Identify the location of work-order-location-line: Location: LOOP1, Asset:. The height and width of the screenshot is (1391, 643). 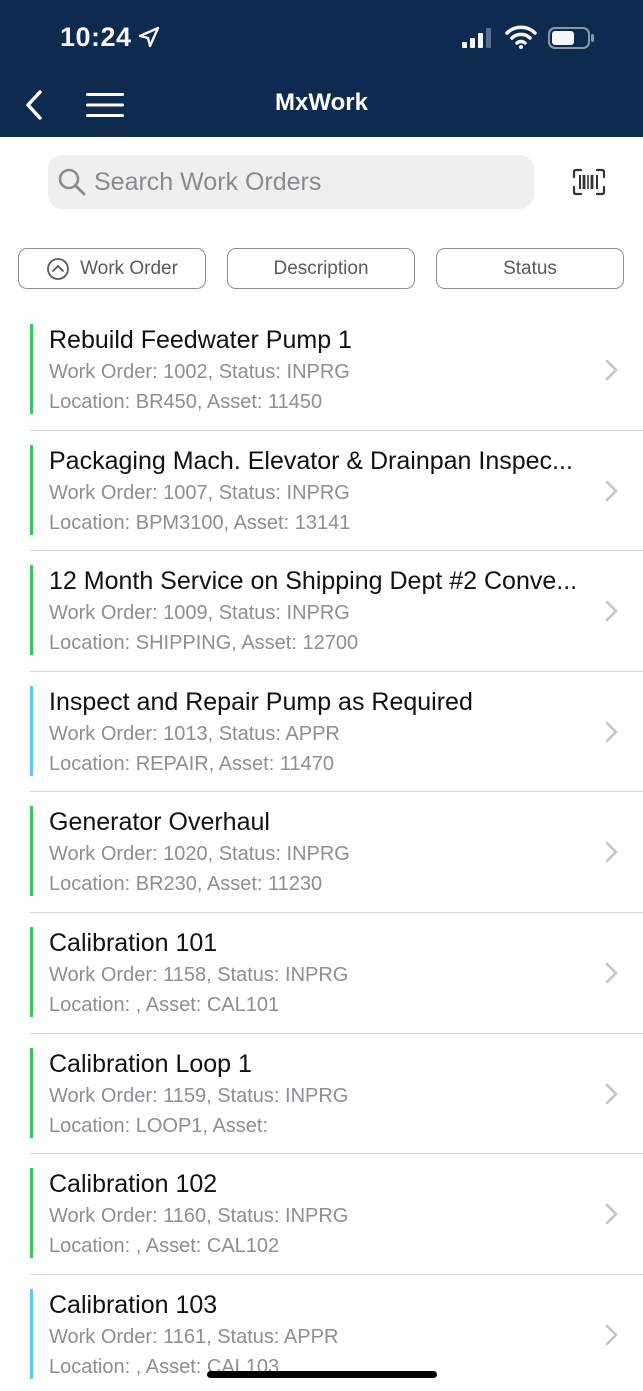
(159, 1125).